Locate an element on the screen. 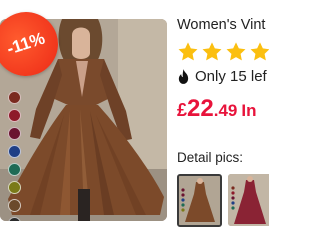 The width and height of the screenshot is (320, 240). stock-text: Only 15 lef is located at coordinates (231, 76).